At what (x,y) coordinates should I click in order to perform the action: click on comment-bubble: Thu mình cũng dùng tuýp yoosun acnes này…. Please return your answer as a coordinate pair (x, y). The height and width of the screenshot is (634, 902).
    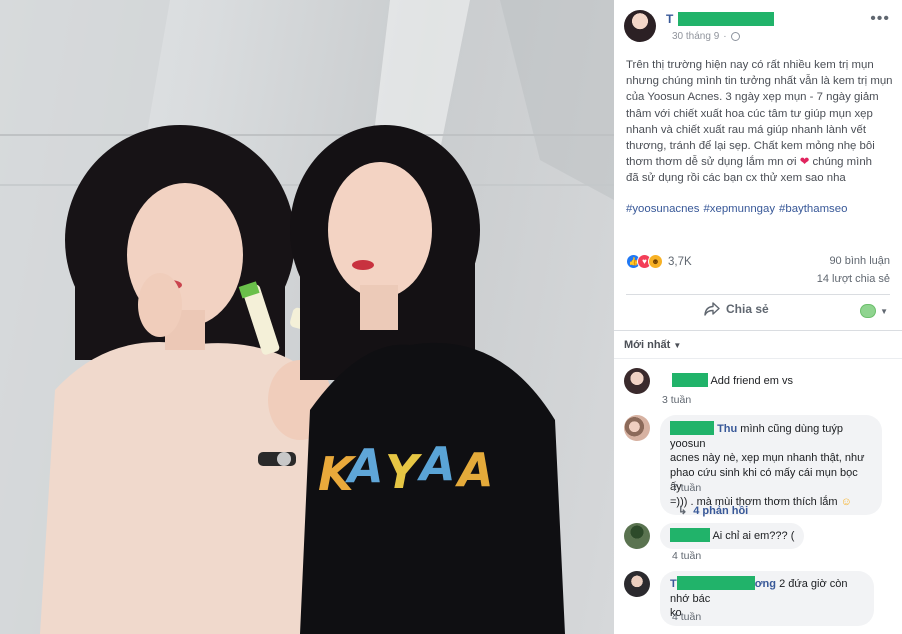
    Looking at the image, I should click on (771, 465).